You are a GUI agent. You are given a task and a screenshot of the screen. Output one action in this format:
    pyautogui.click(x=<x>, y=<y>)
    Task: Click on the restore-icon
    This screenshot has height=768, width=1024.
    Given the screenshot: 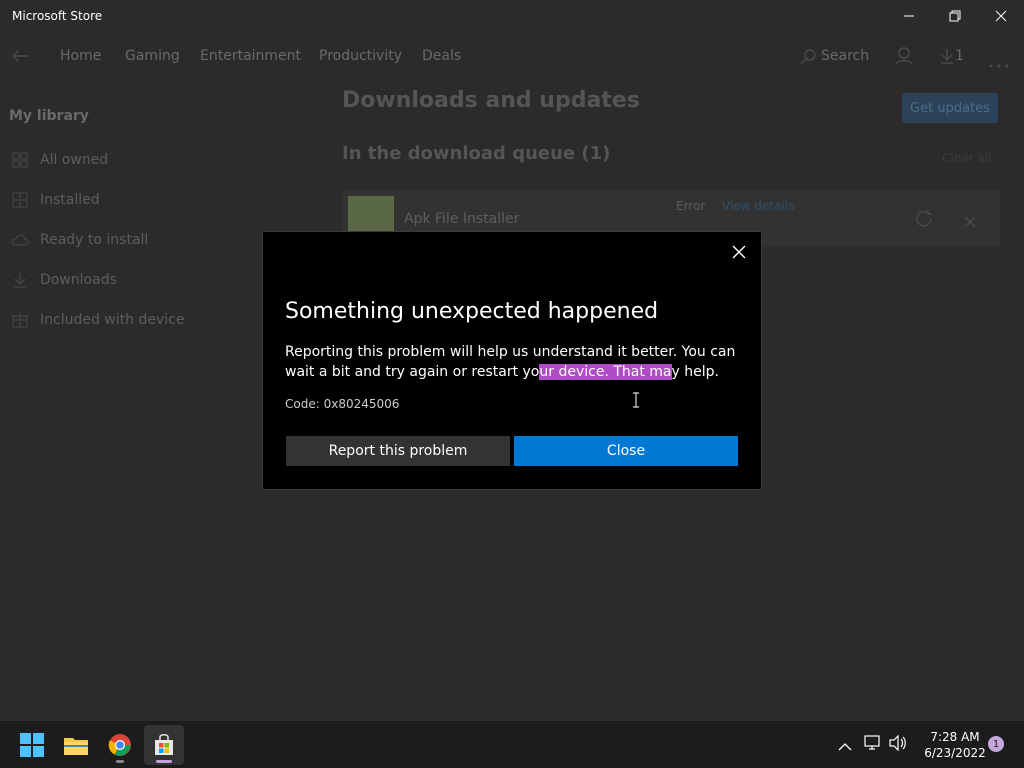 What is the action you would take?
    pyautogui.click(x=955, y=16)
    